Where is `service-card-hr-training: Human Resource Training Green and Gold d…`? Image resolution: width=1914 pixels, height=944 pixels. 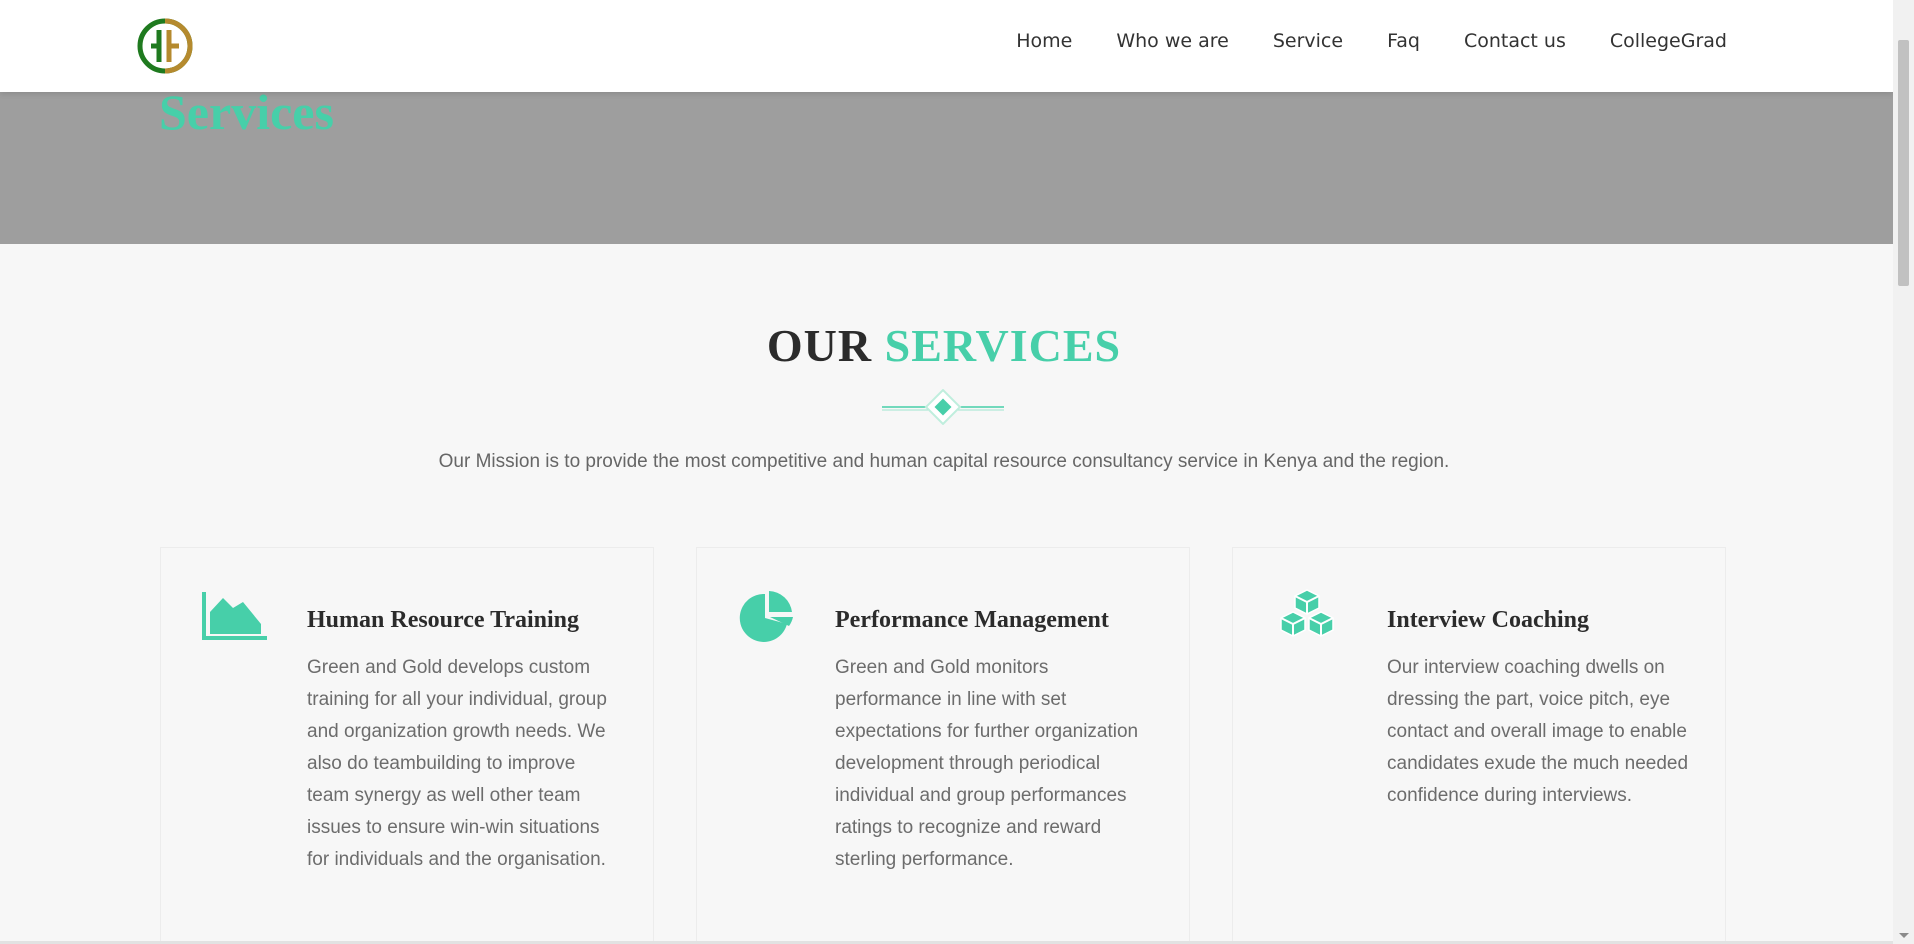 service-card-hr-training: Human Resource Training Green and Gold d… is located at coordinates (407, 745).